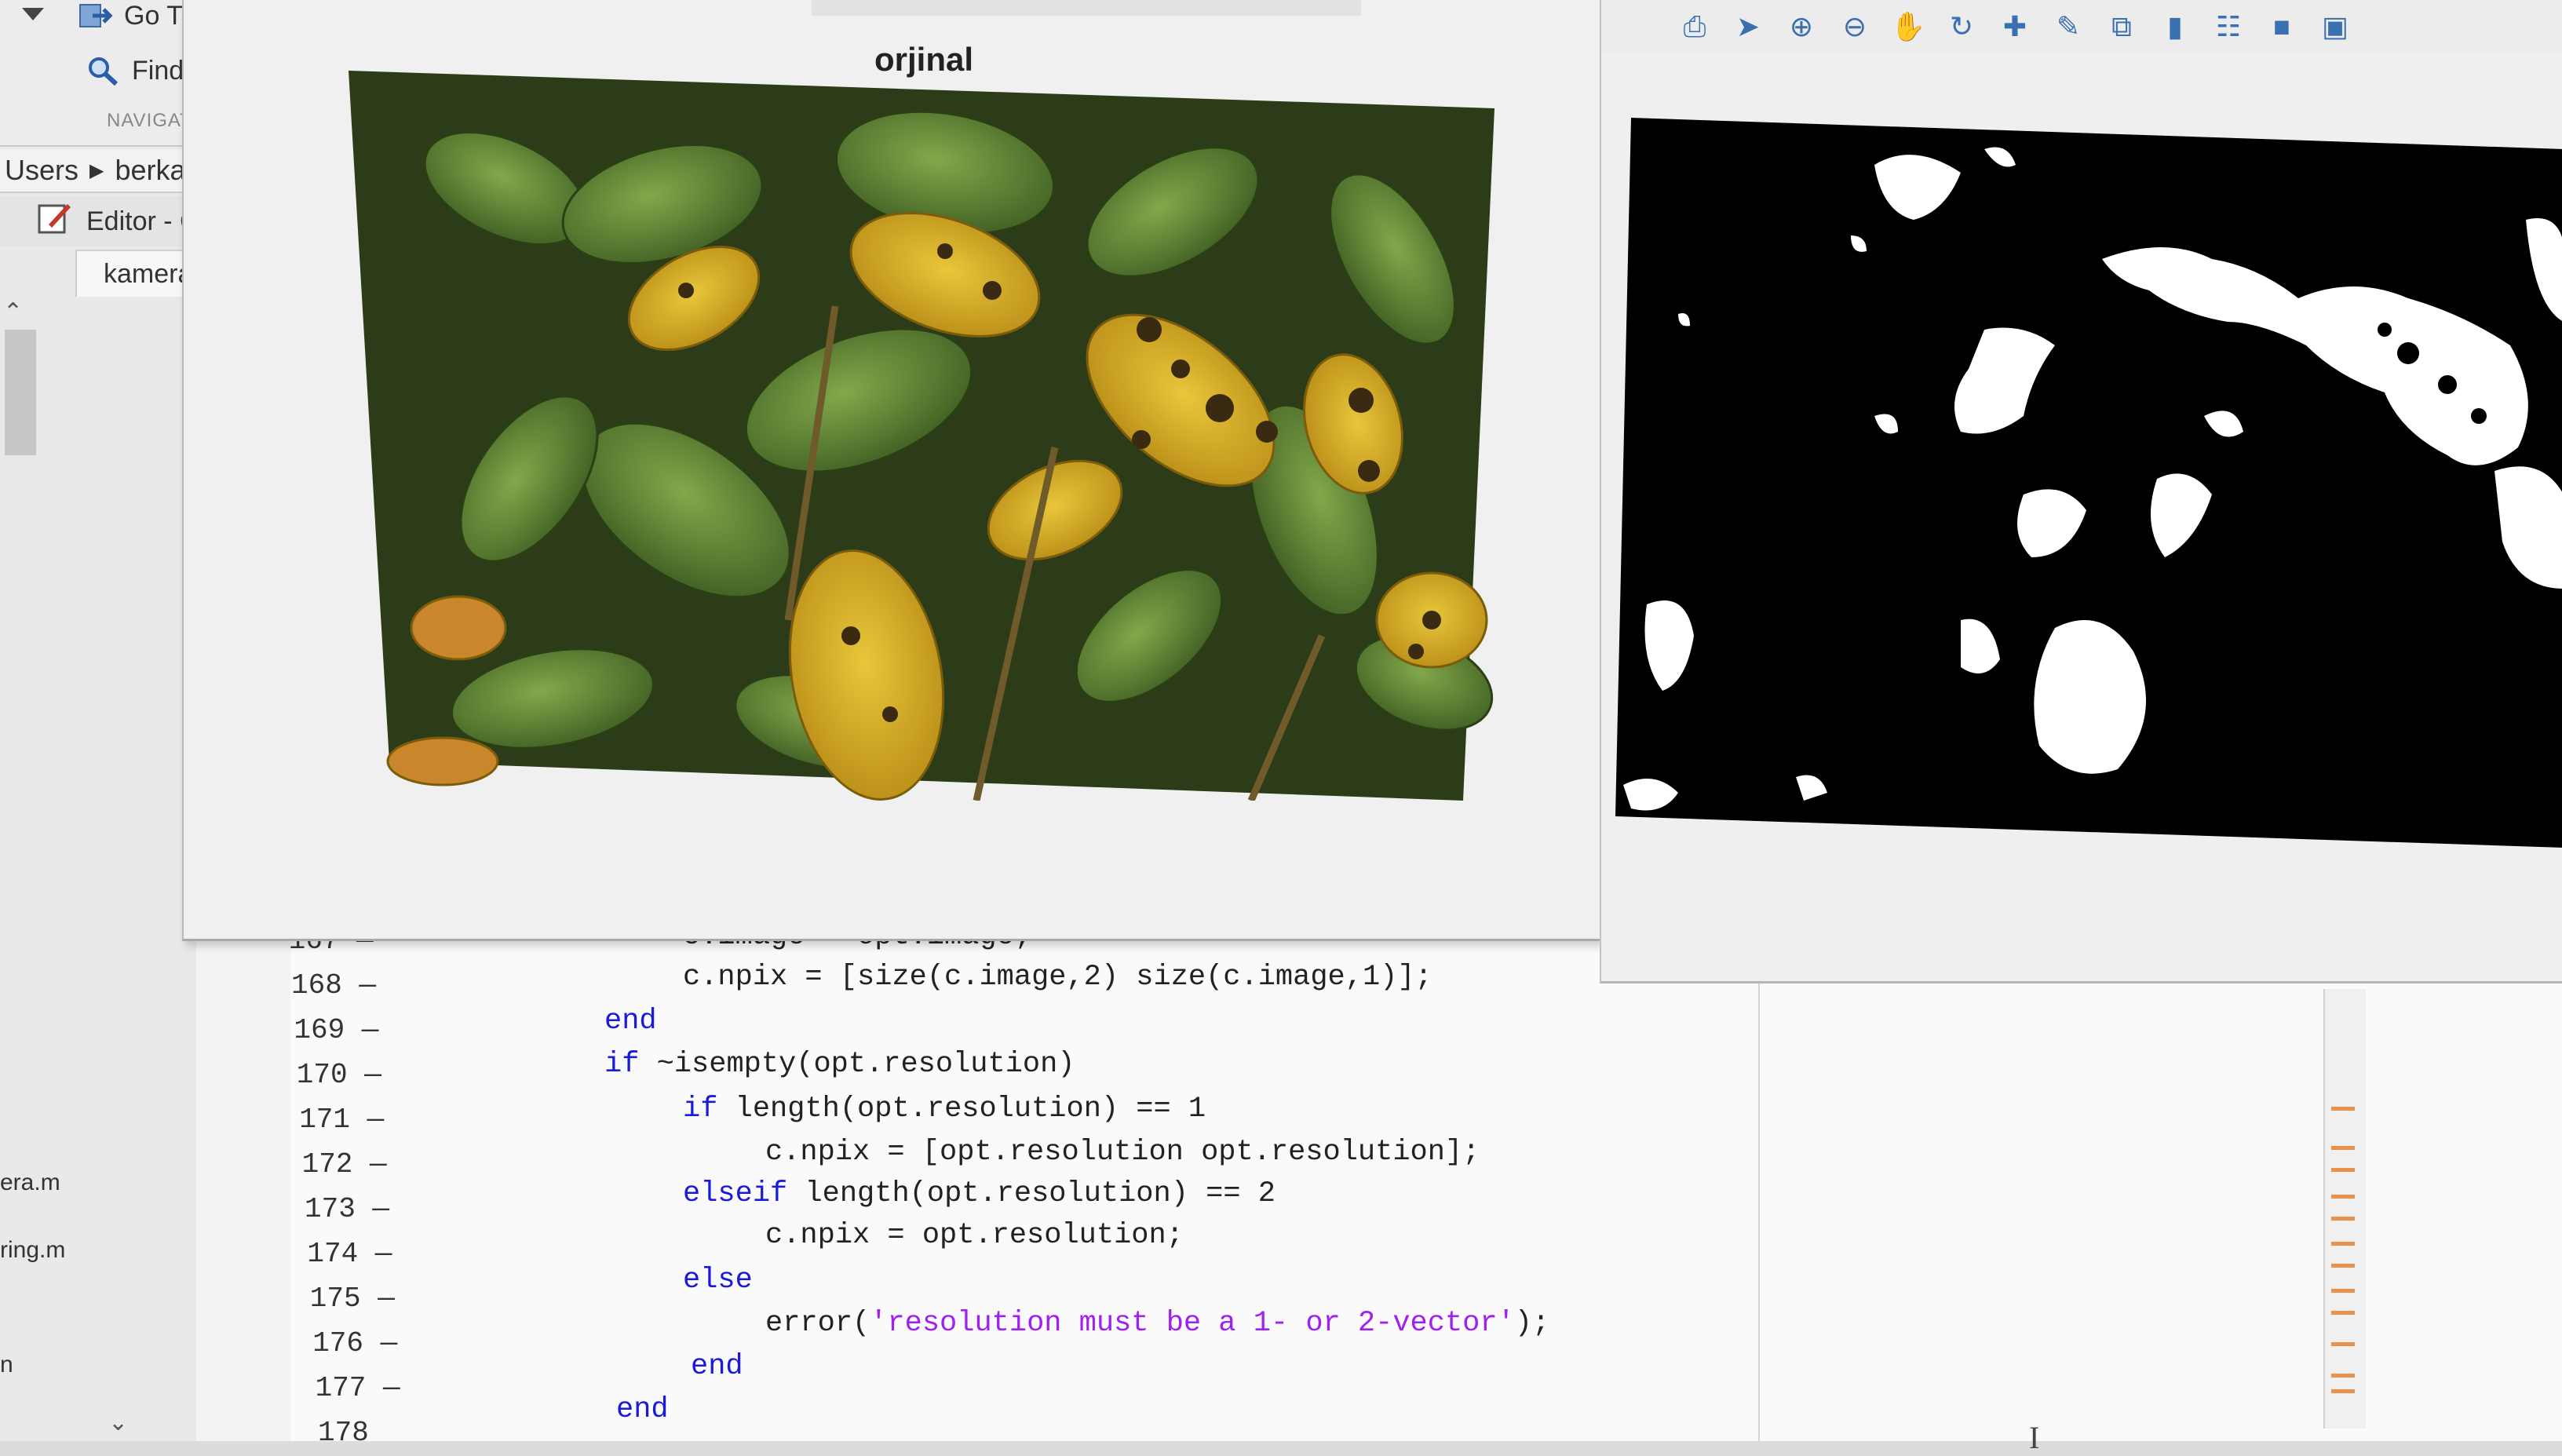 The width and height of the screenshot is (2562, 1456). Describe the element at coordinates (334, 985) in the screenshot. I see `line-number: 168 —` at that location.